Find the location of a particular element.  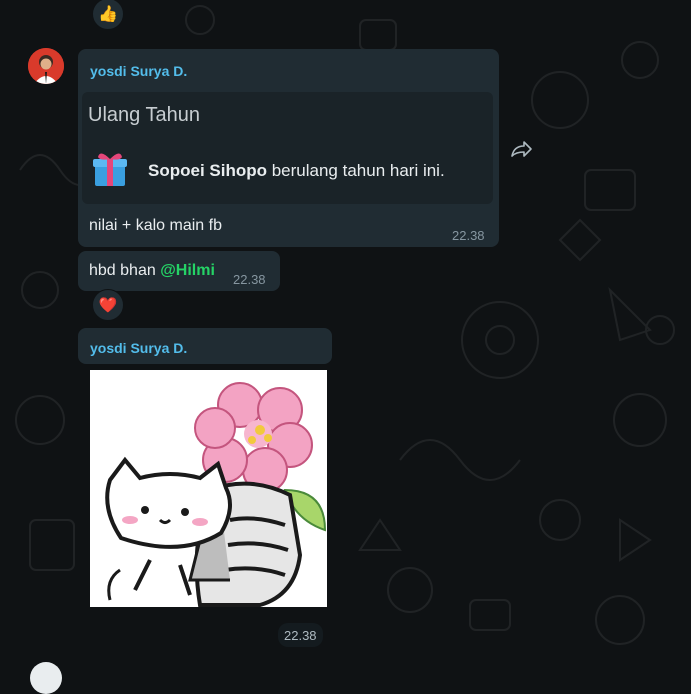

heart-icon: ❤️ is located at coordinates (108, 305).